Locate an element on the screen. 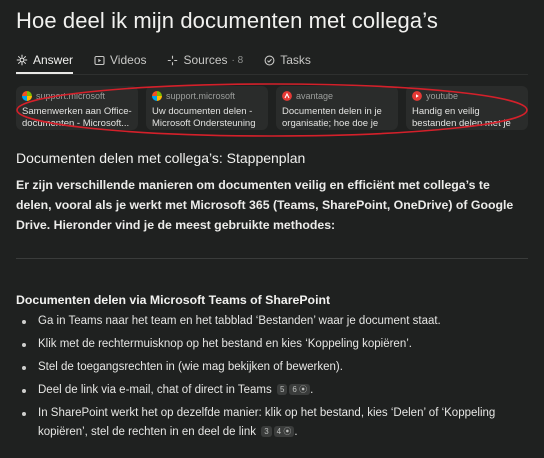 This screenshot has height=458, width=544. tab-tasks: Tasks is located at coordinates (287, 60).